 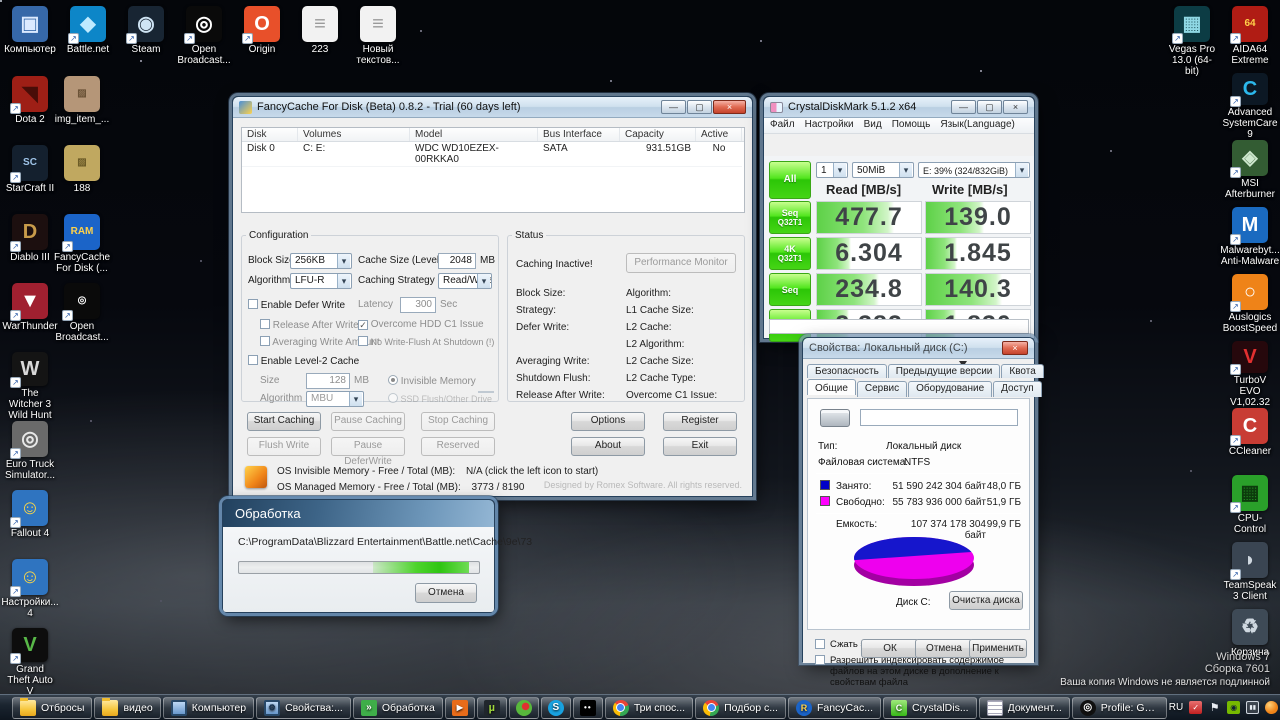 I want to click on test-row-button: Seq, so click(x=790, y=289).